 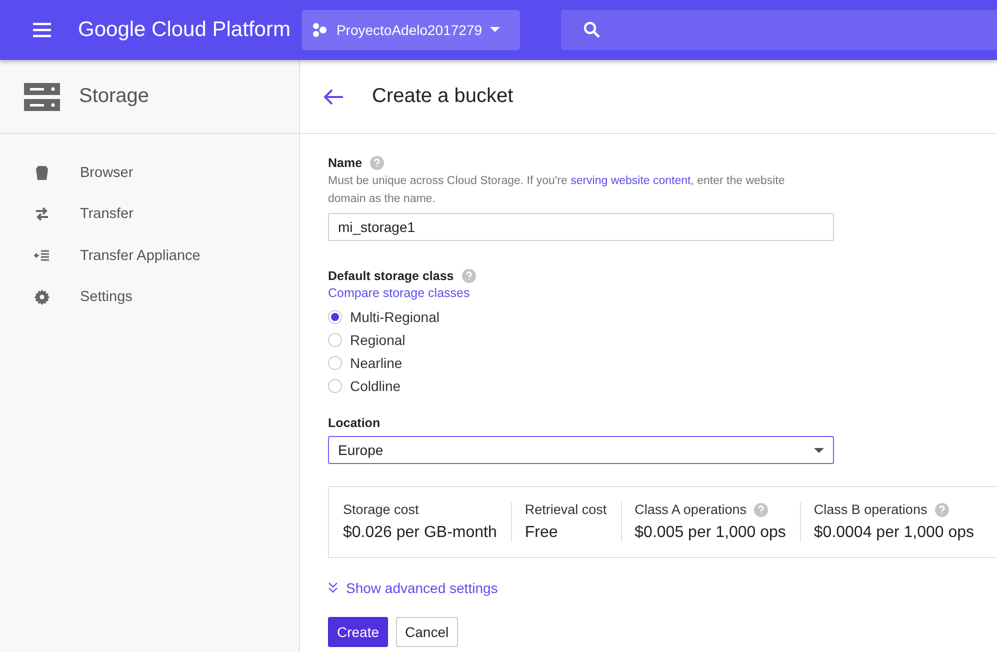 I want to click on cost-label: Retrieval cost, so click(x=565, y=509).